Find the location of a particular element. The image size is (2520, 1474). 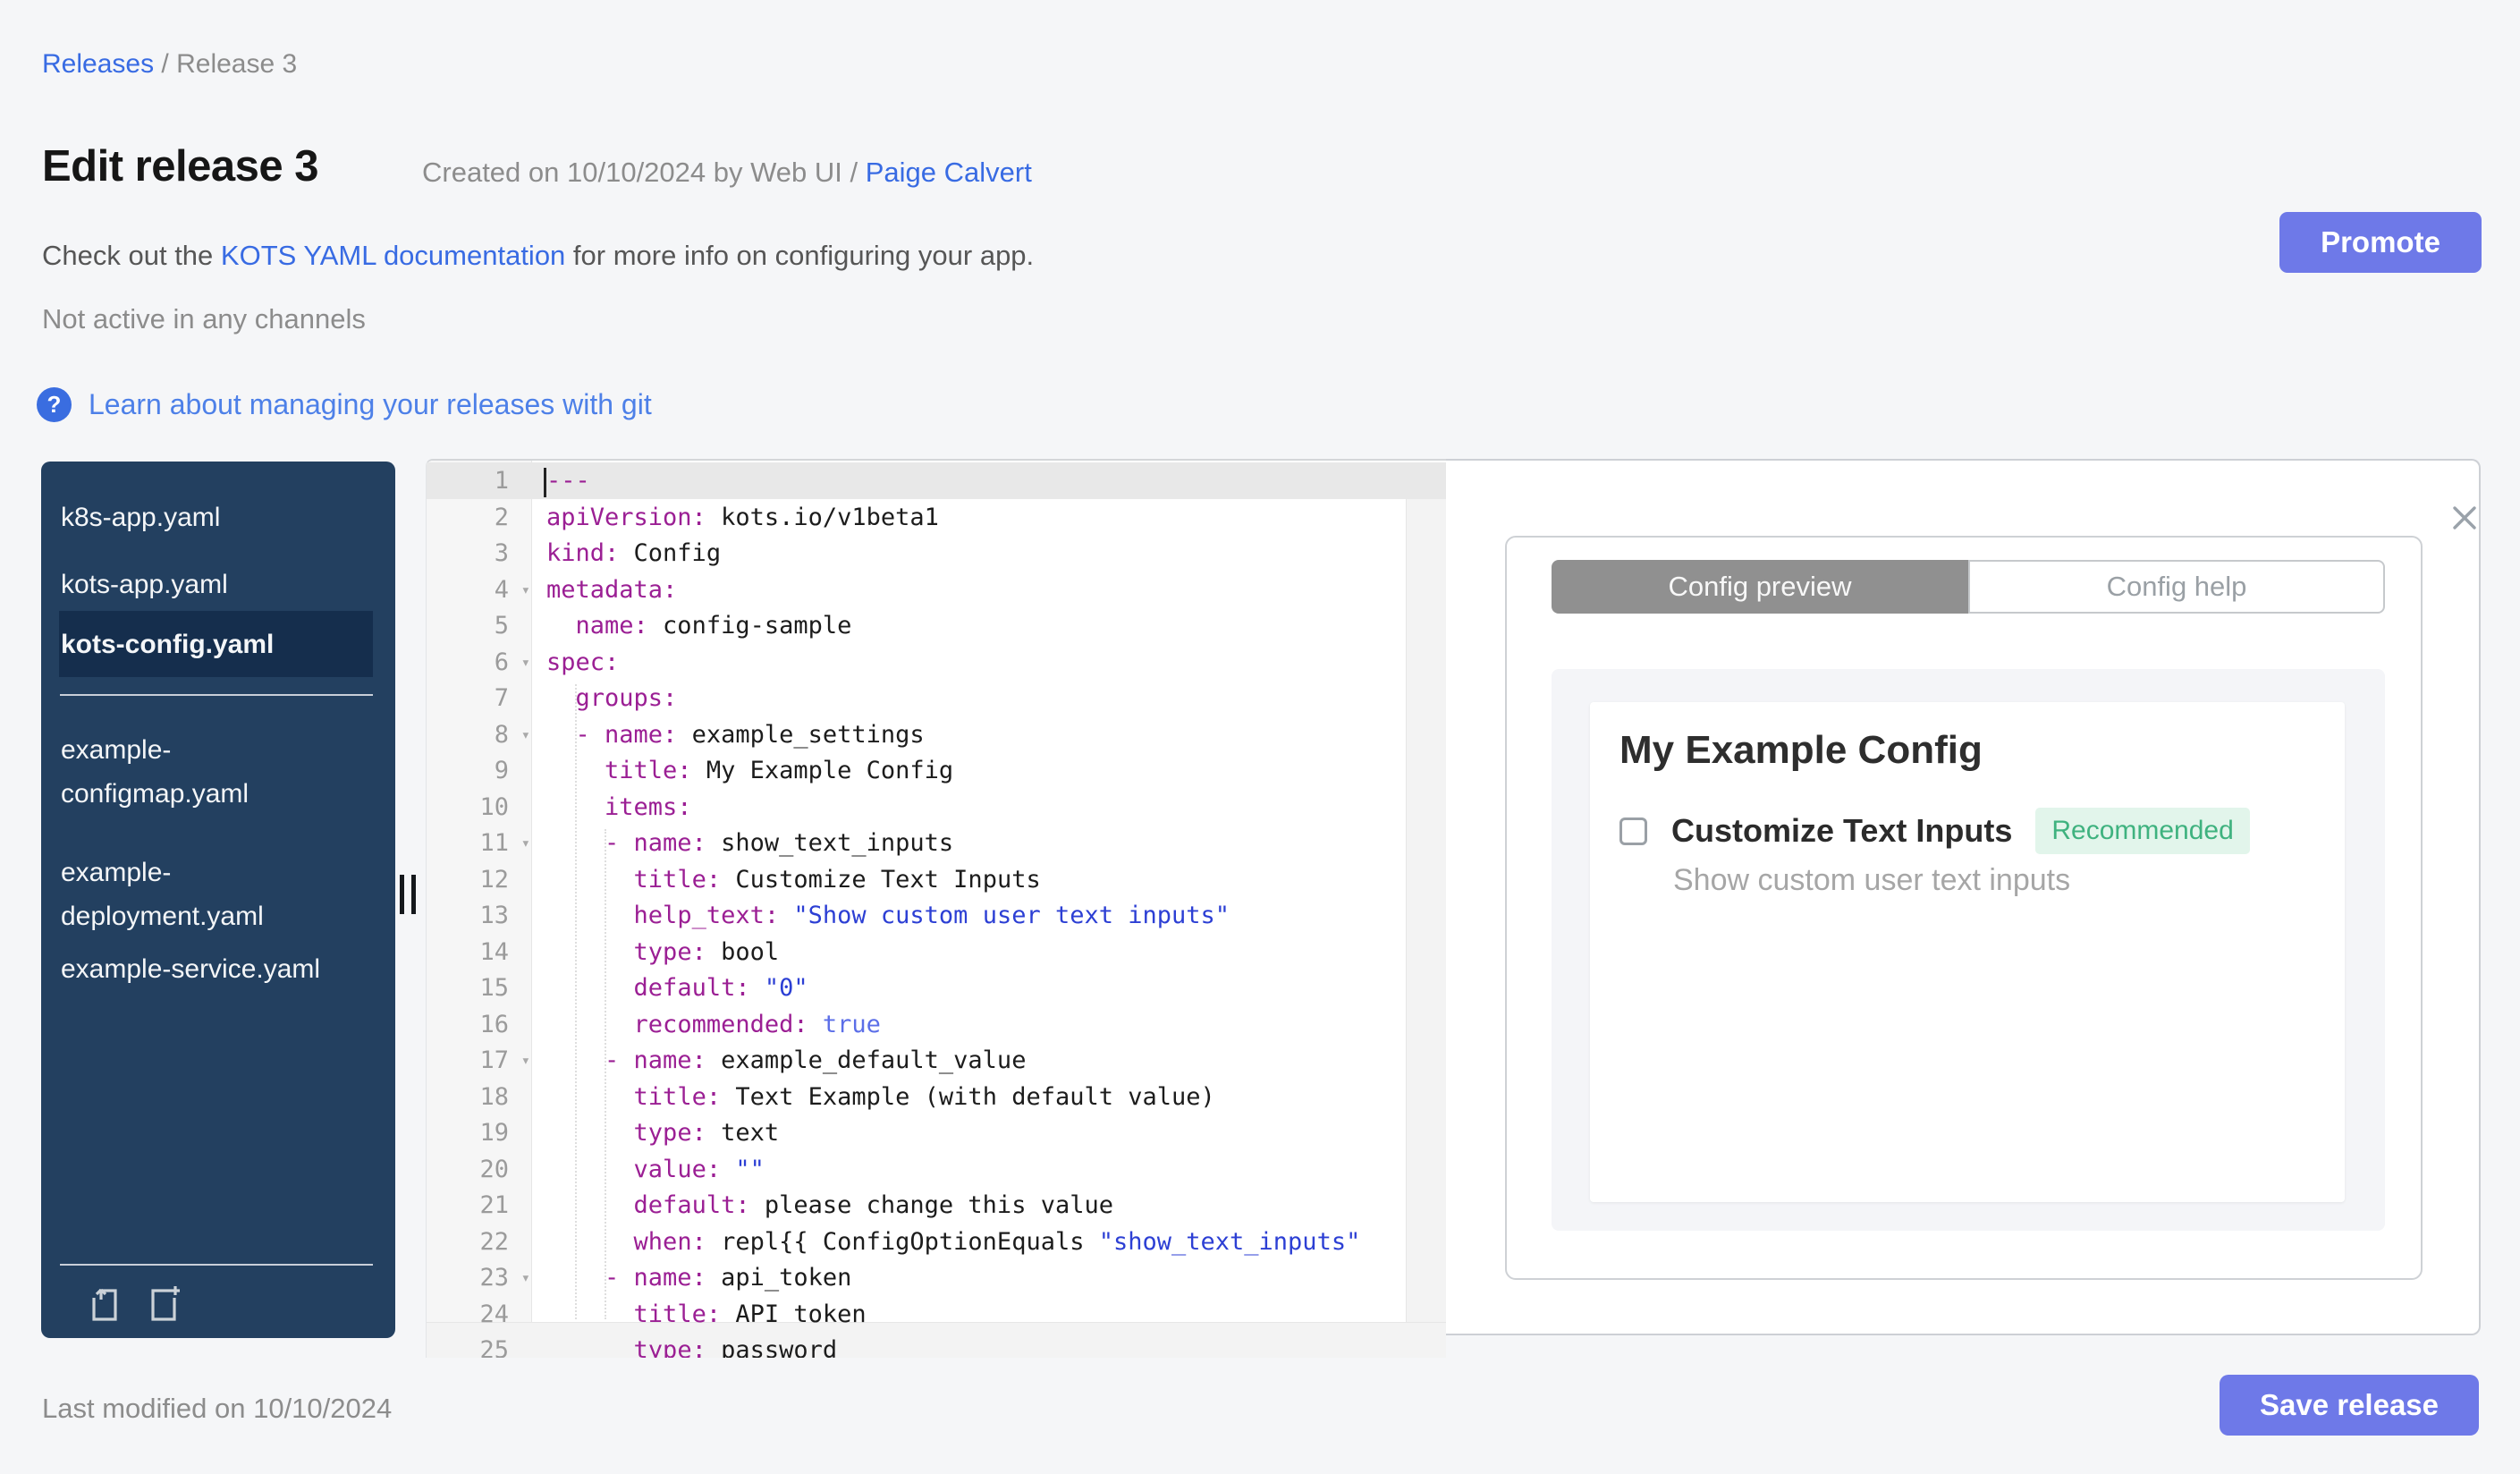

code-line: - name: show_text_inputs is located at coordinates (779, 843).